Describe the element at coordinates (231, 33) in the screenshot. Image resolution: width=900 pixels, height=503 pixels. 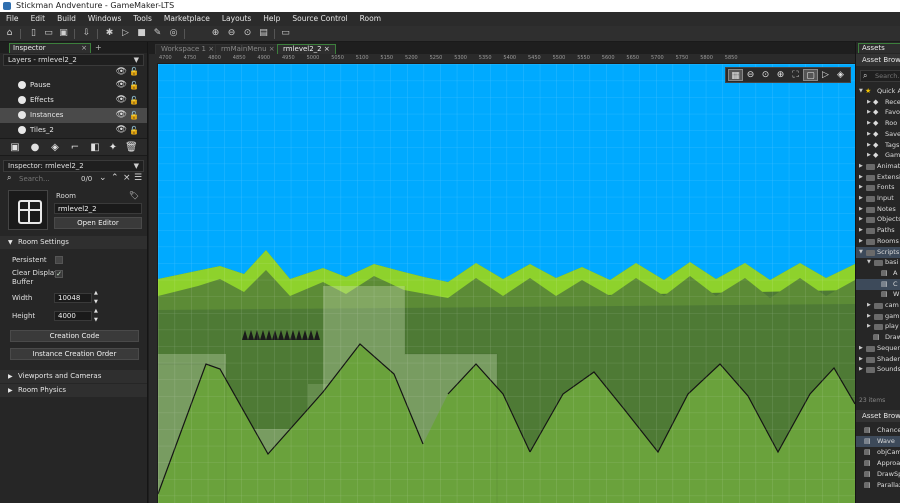
I see `zoom-out-icon: ⊖` at that location.